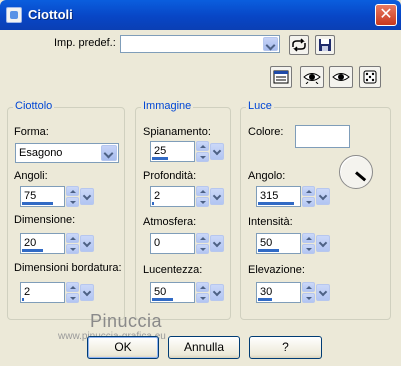  I want to click on intensita-value: 50, so click(266, 243).